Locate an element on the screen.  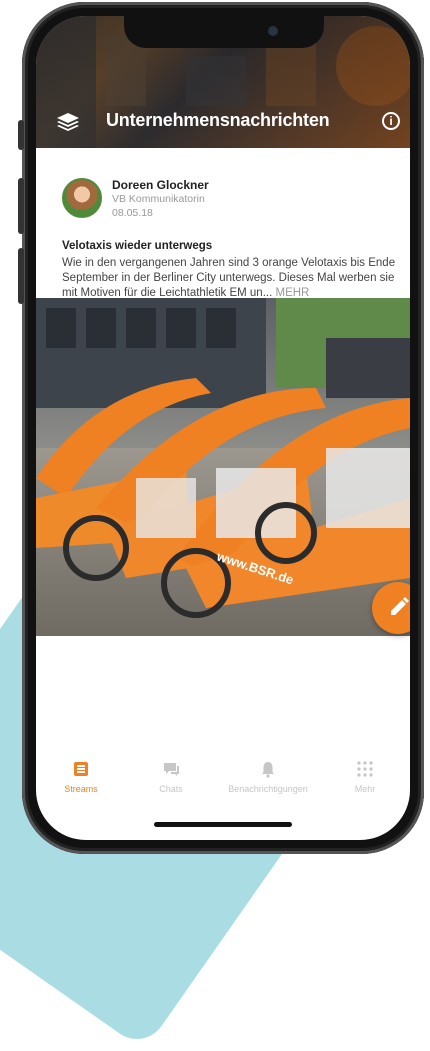
chat-icon is located at coordinates (171, 769).